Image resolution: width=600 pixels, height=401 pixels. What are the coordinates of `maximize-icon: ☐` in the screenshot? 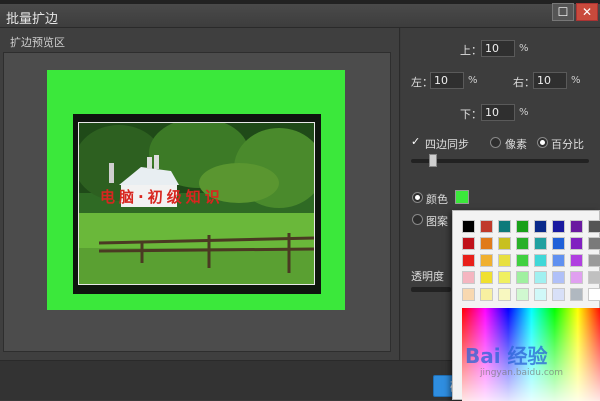 It's located at (563, 12).